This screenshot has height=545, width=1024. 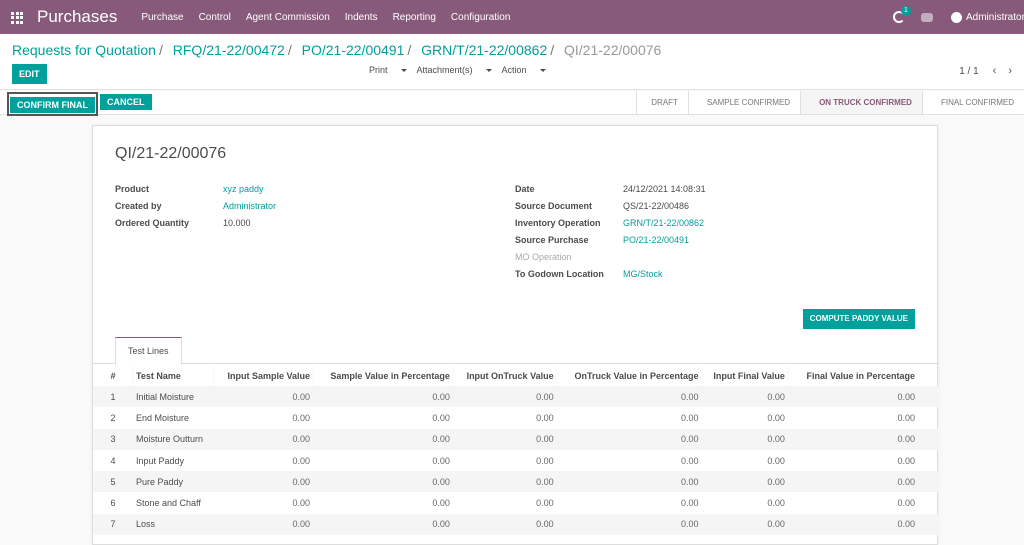 What do you see at coordinates (113, 482) in the screenshot?
I see `row-number: 5` at bounding box center [113, 482].